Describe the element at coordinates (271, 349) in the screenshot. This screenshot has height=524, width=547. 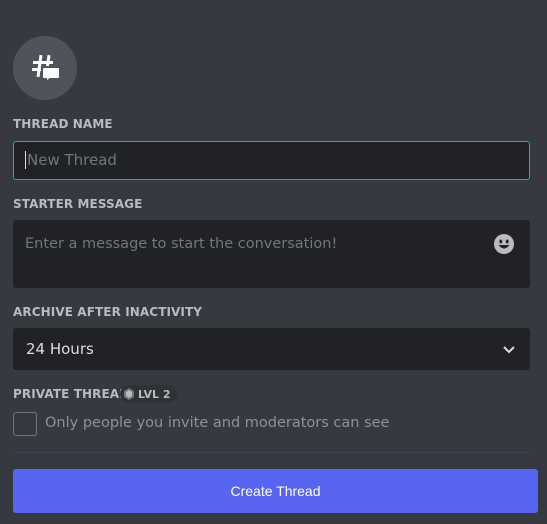
I see `archive-duration-select: 24 Hours` at that location.